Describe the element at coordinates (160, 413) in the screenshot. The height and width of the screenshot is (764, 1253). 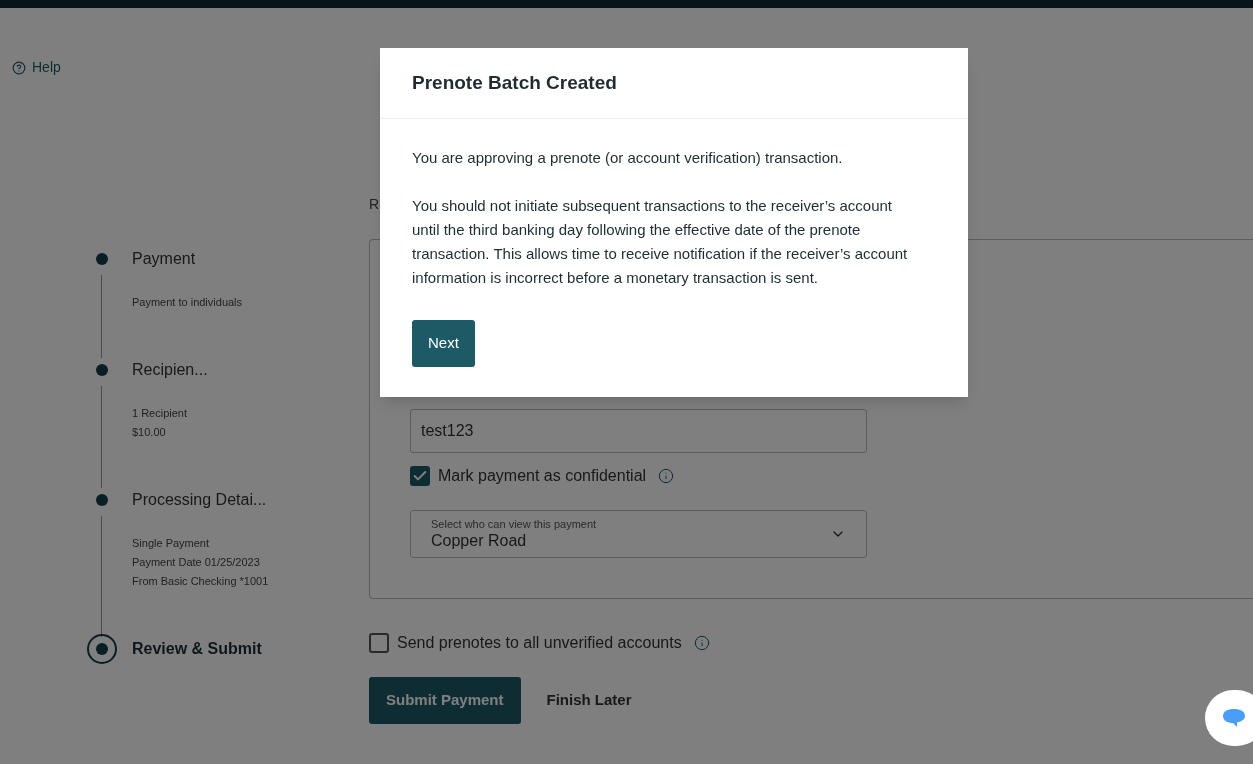
I see `step-detail: 1 Recipient` at that location.